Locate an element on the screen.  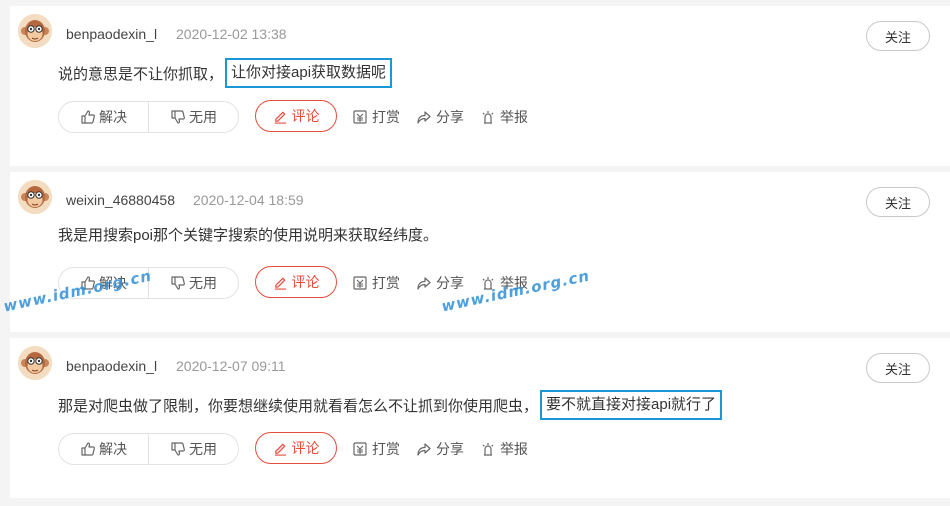
comment-text-plain: 我是用搜索poi那个关键字搜索的使用说明来获取经纬度。 is located at coordinates (248, 235).